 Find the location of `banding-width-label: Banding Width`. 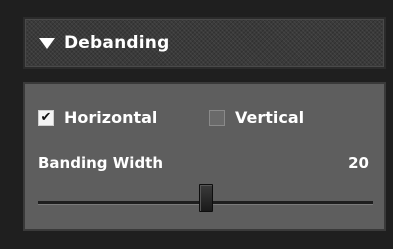

banding-width-label: Banding Width is located at coordinates (101, 163).